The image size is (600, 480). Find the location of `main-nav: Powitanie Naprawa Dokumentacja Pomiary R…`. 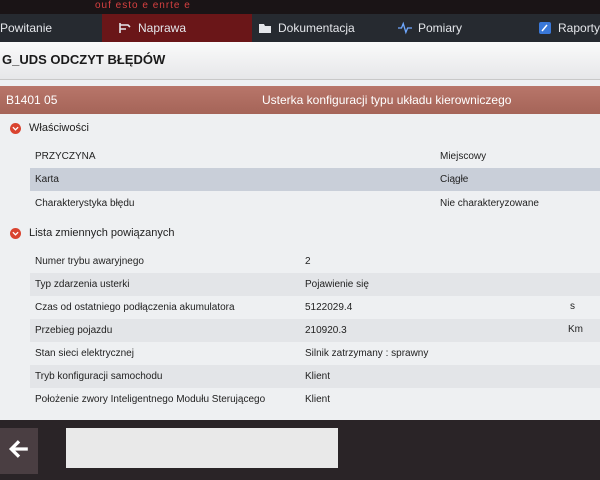

main-nav: Powitanie Naprawa Dokumentacja Pomiary R… is located at coordinates (300, 28).